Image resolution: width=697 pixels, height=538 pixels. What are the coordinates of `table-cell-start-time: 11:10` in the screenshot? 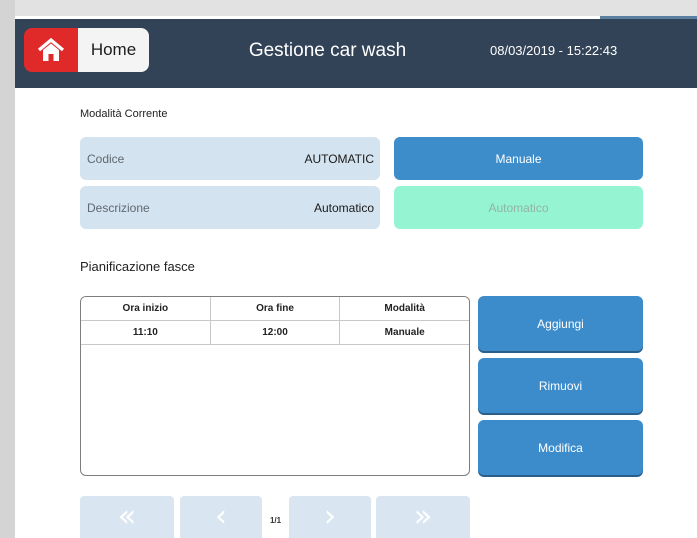 It's located at (146, 332).